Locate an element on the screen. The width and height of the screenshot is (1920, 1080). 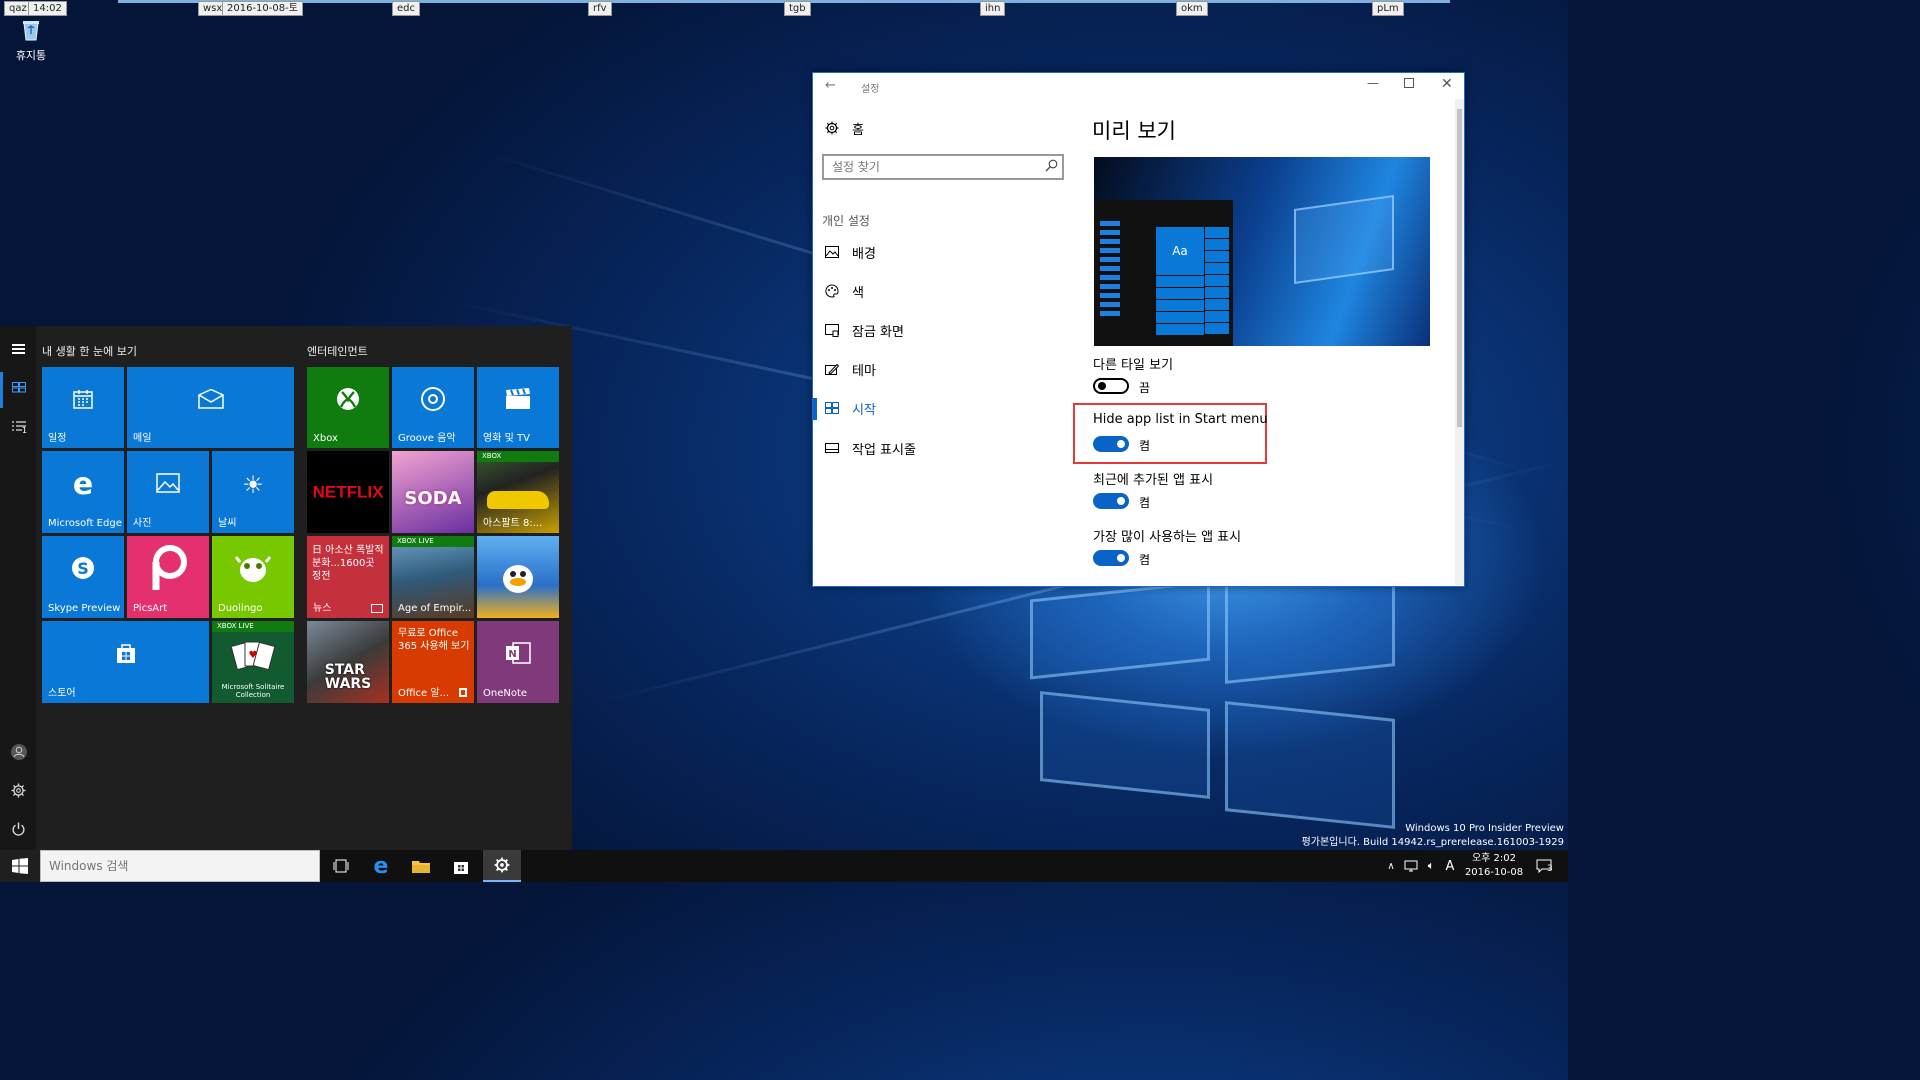
preview-app-list is located at coordinates (1110, 268).